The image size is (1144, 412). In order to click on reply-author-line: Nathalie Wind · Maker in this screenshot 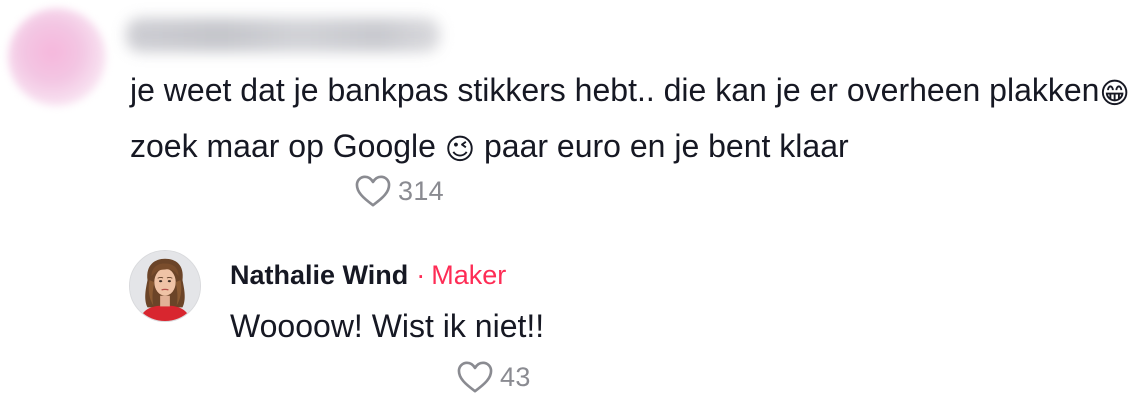, I will do `click(368, 275)`.